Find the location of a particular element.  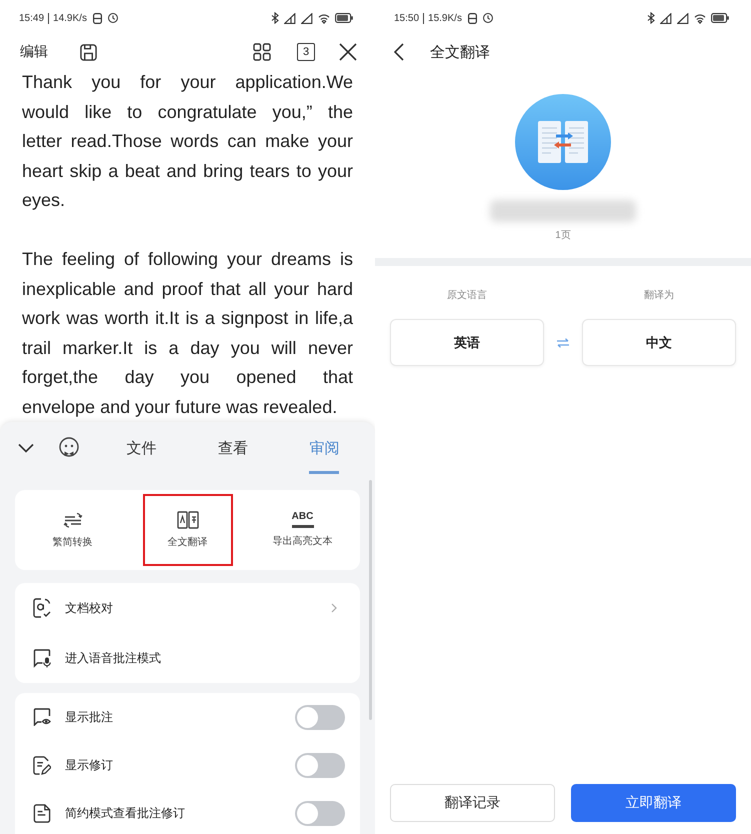

menu-item: 文档校对 is located at coordinates (187, 608).